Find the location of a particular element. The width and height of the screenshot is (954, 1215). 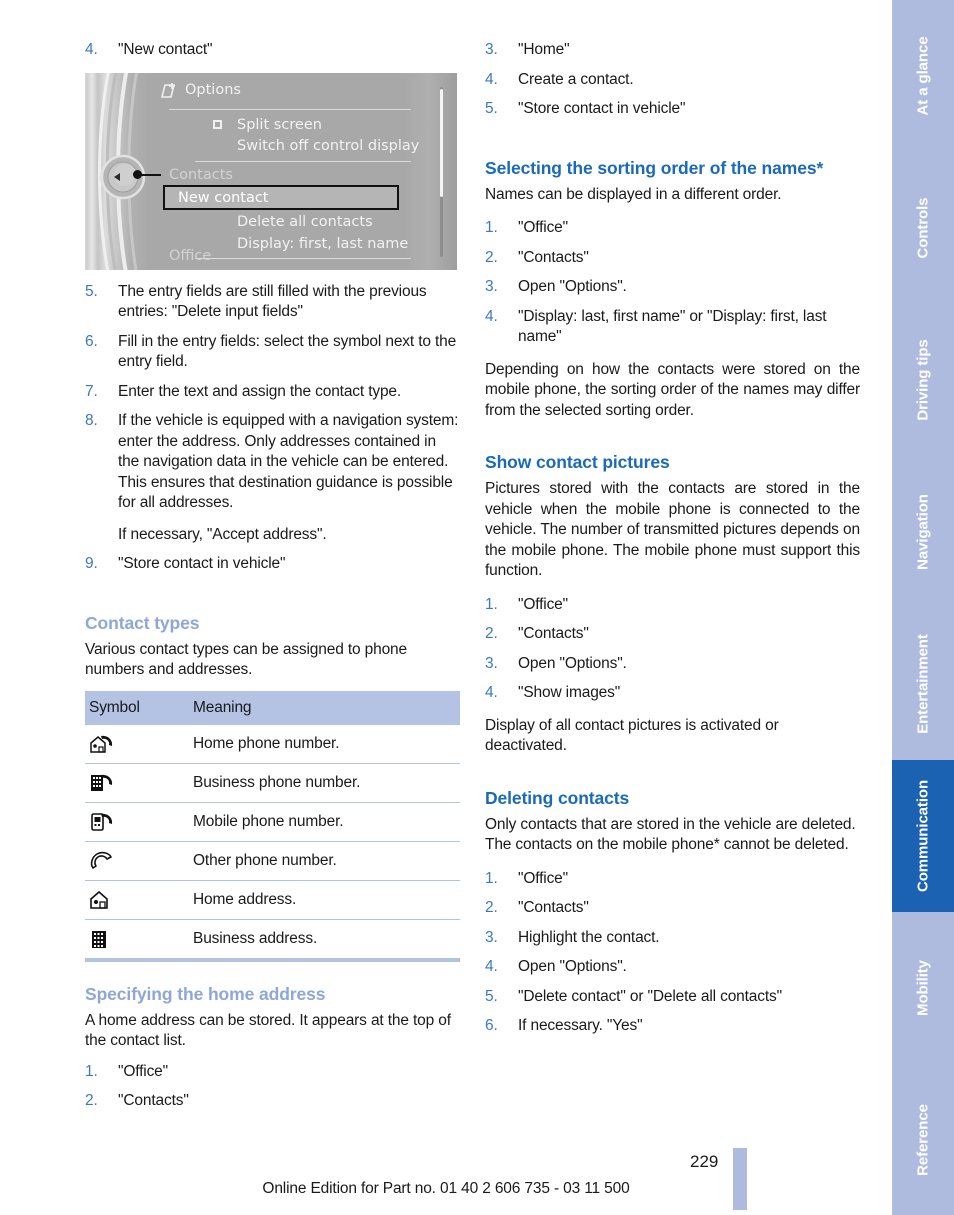

tab-communication: Communication is located at coordinates (923, 836).